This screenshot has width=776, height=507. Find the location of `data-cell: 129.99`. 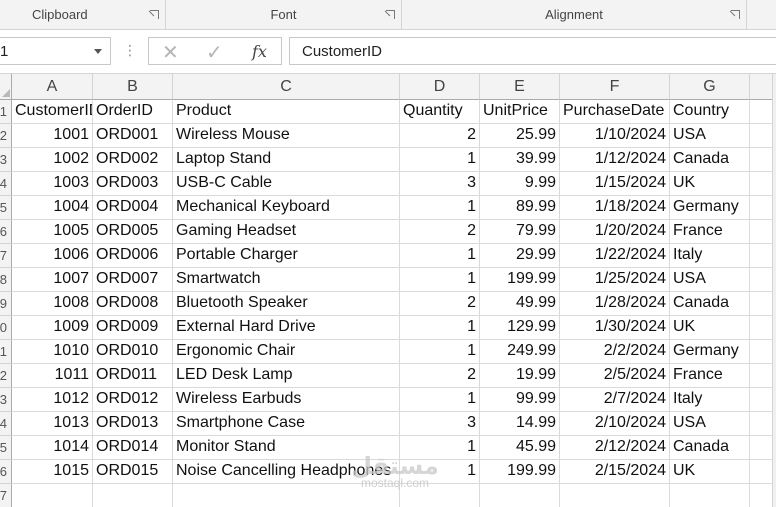

data-cell: 129.99 is located at coordinates (520, 328).